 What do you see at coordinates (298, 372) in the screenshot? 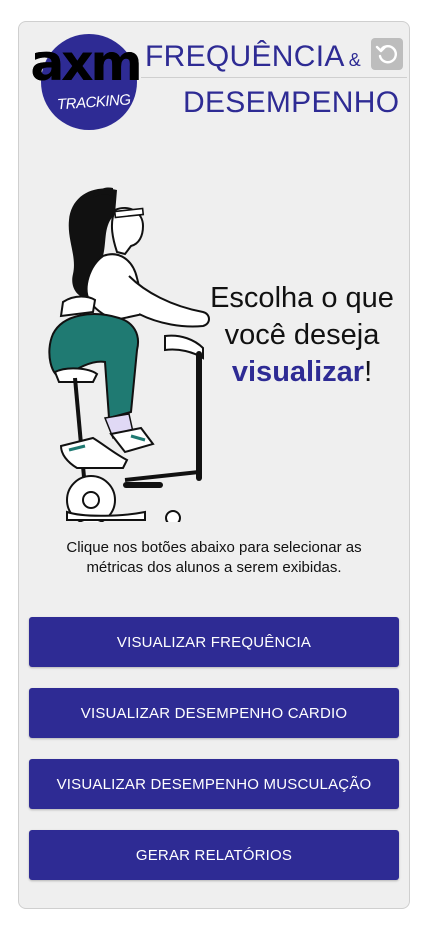
I see `headline-emphasis: visualizar` at bounding box center [298, 372].